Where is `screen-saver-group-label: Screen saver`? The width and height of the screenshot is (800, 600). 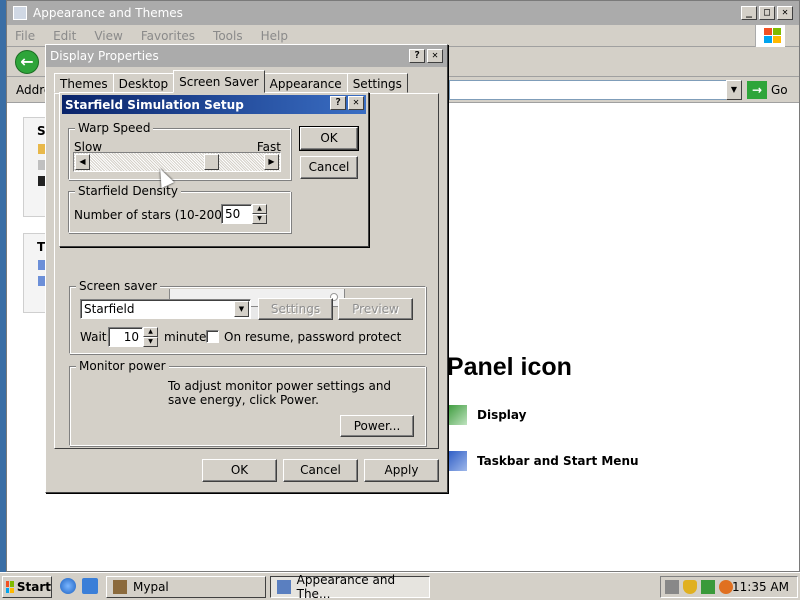 screen-saver-group-label: Screen saver is located at coordinates (118, 286).